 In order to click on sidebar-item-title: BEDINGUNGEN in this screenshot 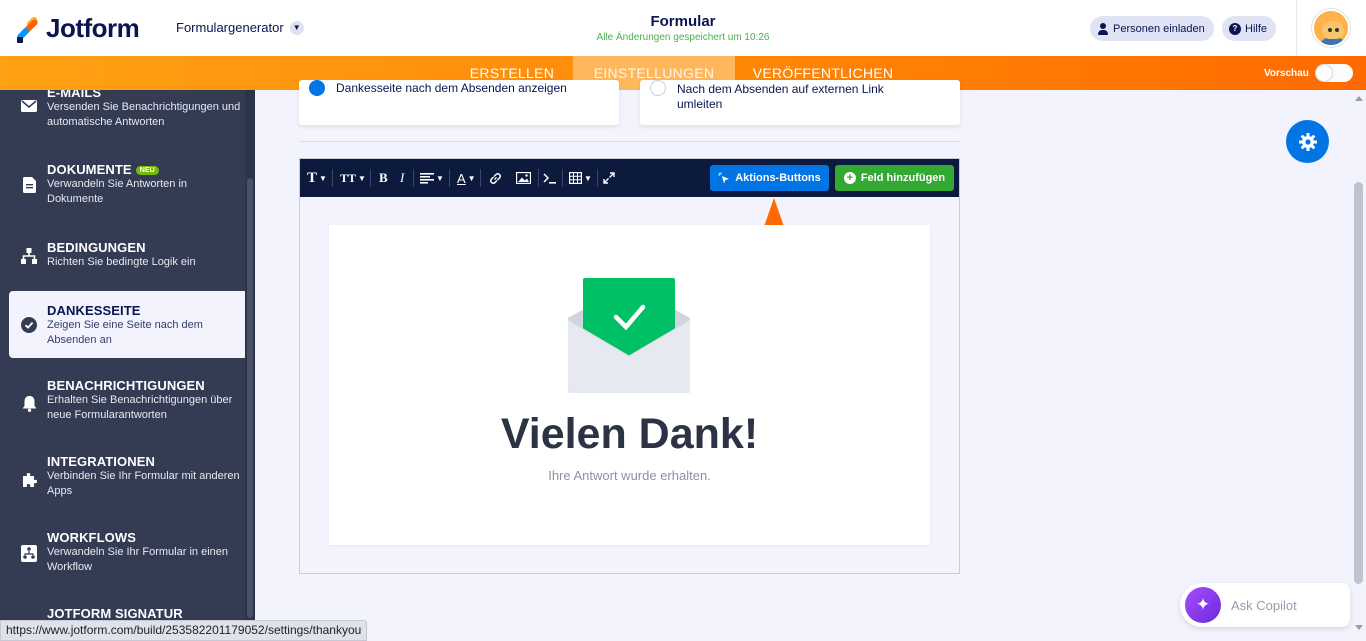, I will do `click(96, 247)`.